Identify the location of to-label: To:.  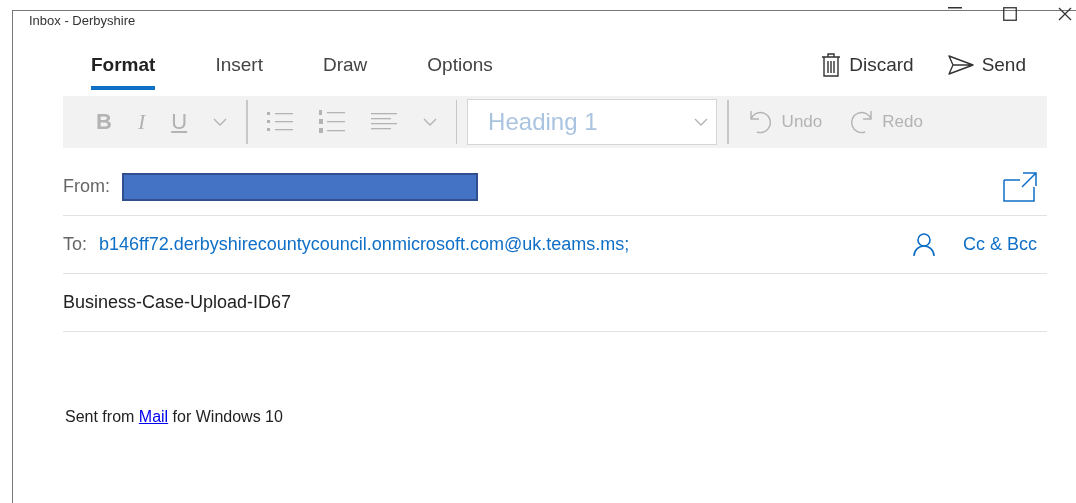
(75, 244).